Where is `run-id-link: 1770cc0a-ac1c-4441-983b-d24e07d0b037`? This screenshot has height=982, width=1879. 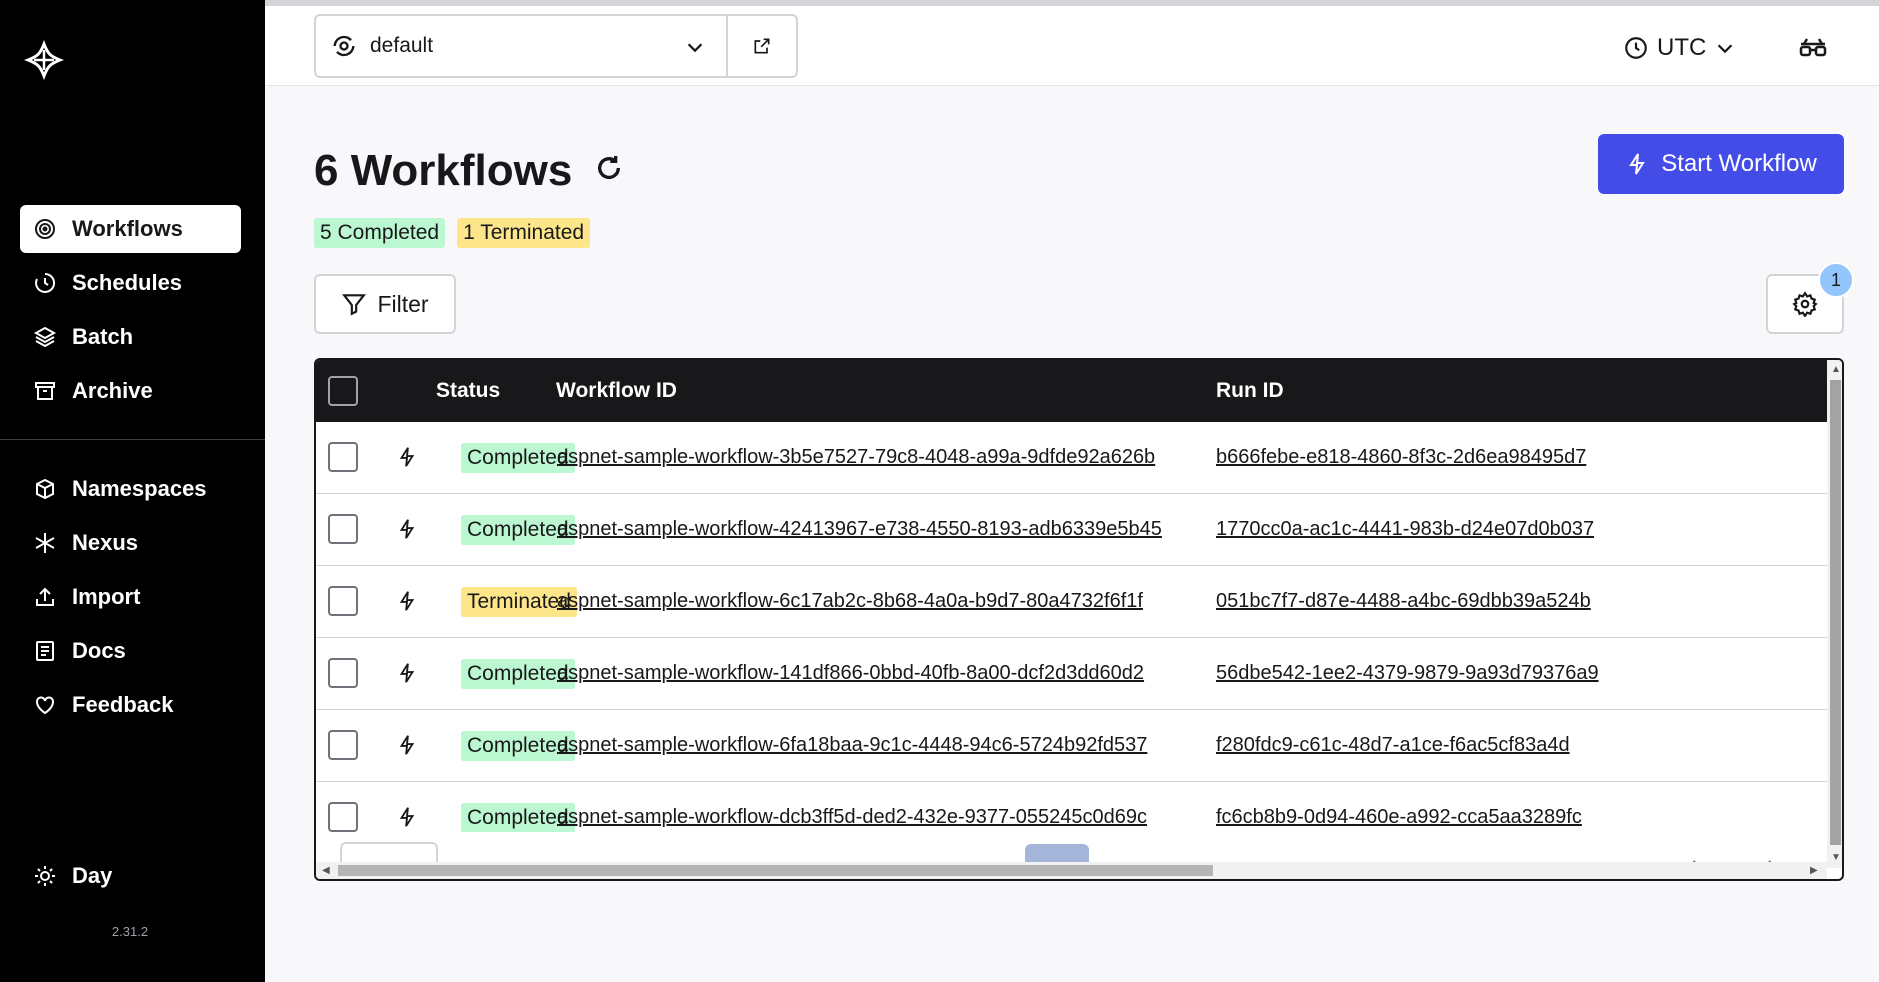 run-id-link: 1770cc0a-ac1c-4441-983b-d24e07d0b037 is located at coordinates (1405, 529).